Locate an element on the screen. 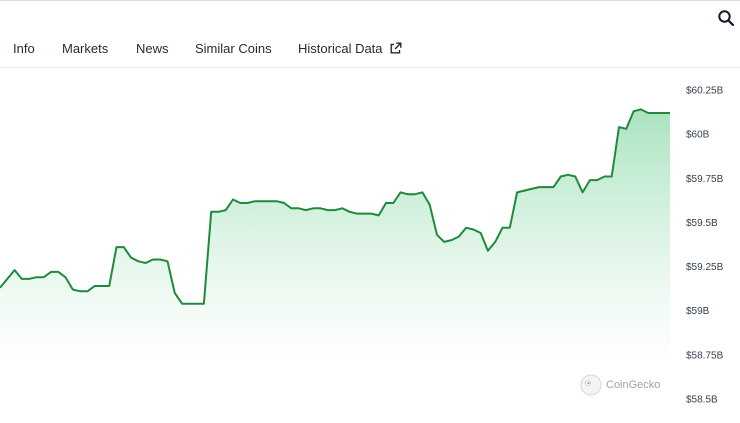  tab-news-label: News is located at coordinates (152, 48).